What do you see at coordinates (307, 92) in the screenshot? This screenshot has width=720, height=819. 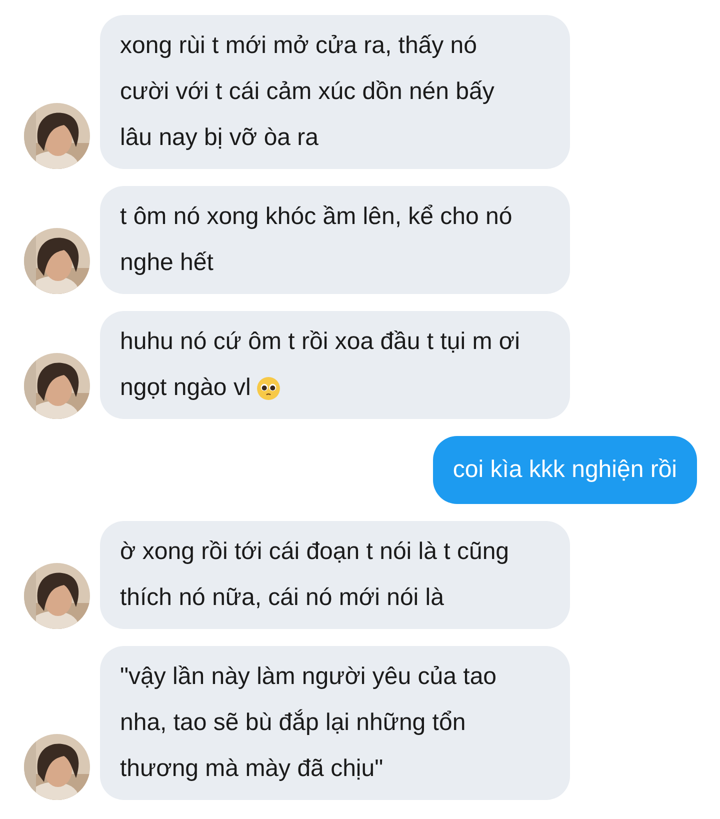 I see `message-text-line: cười với t cái cảm xúc dồn nén bấy` at bounding box center [307, 92].